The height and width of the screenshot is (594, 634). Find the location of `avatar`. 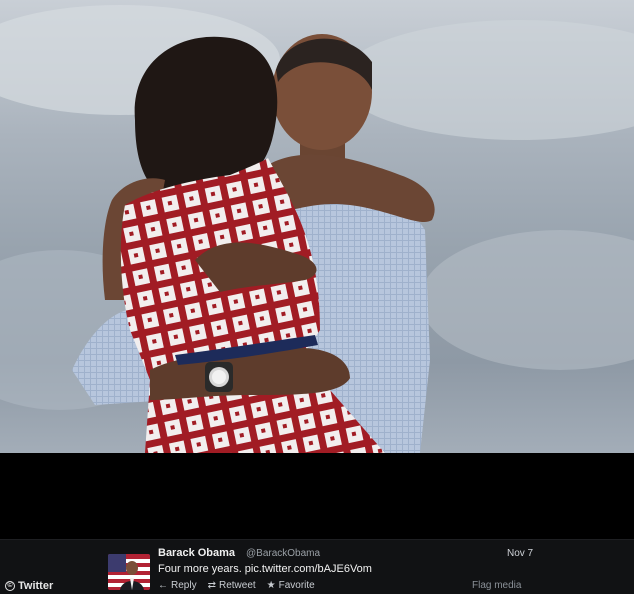

avatar is located at coordinates (129, 572).